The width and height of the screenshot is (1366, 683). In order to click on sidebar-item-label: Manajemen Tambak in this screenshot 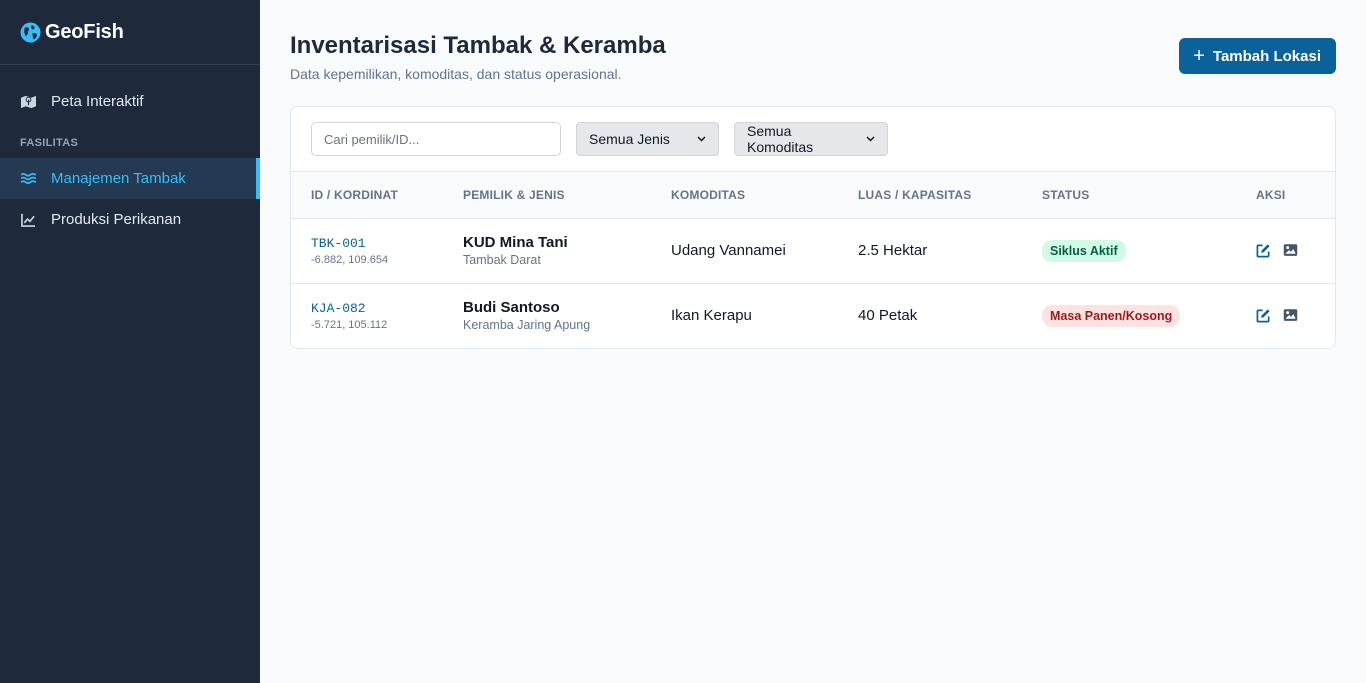, I will do `click(118, 178)`.